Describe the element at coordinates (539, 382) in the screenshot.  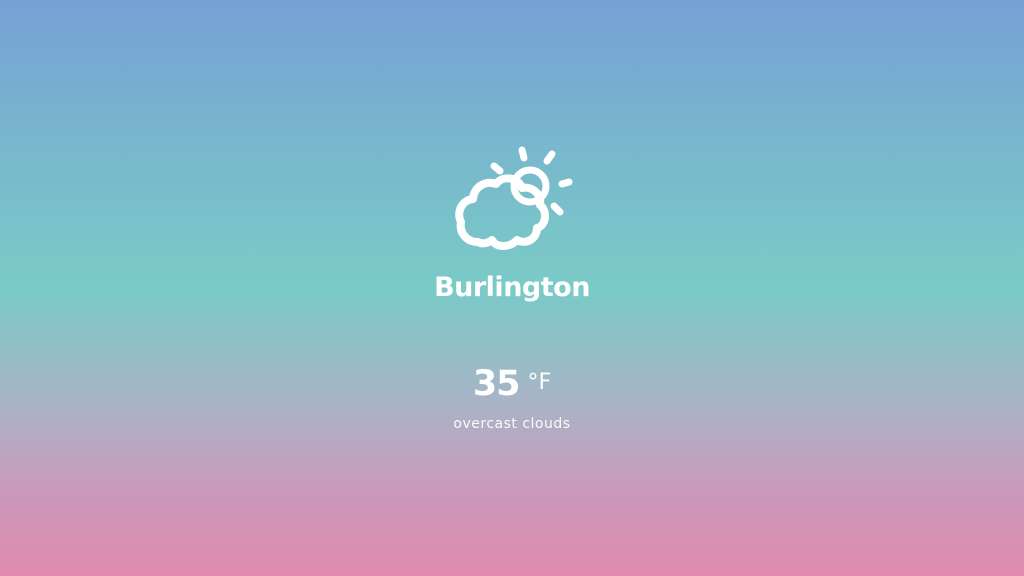
I see `temperature-unit: °F` at that location.